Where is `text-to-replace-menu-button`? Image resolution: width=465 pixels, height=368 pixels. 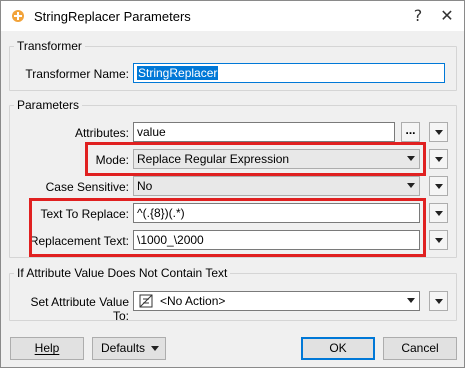 text-to-replace-menu-button is located at coordinates (438, 213).